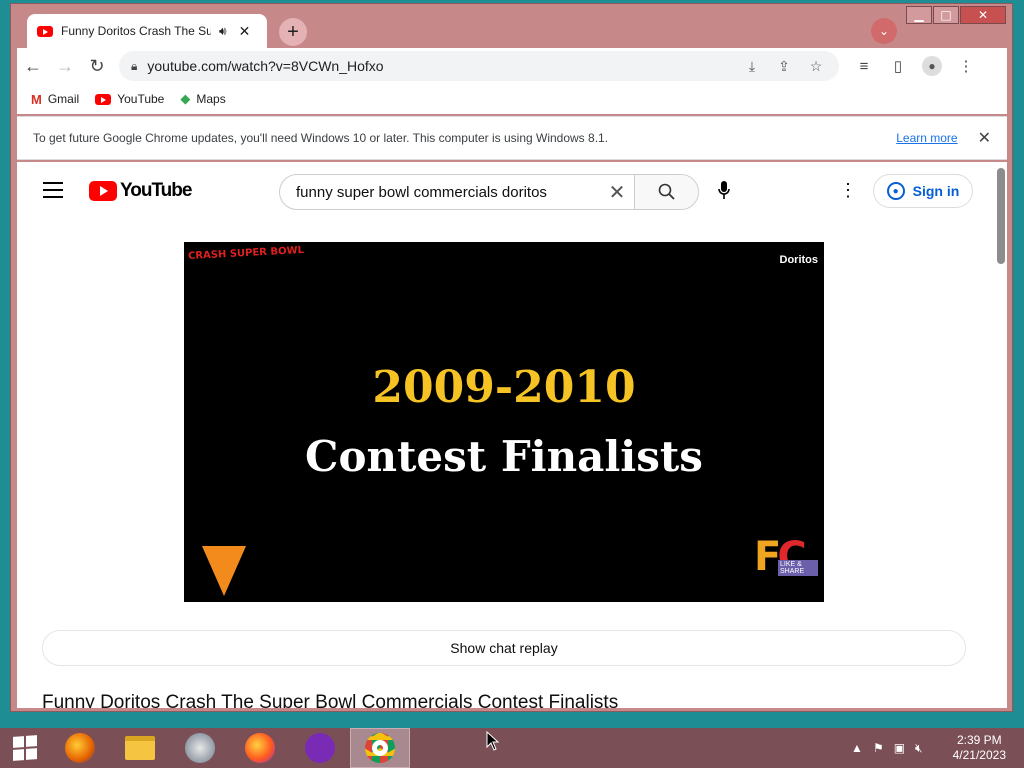 Image resolution: width=1024 pixels, height=768 pixels. I want to click on doritos-logo: Doritos, so click(799, 260).